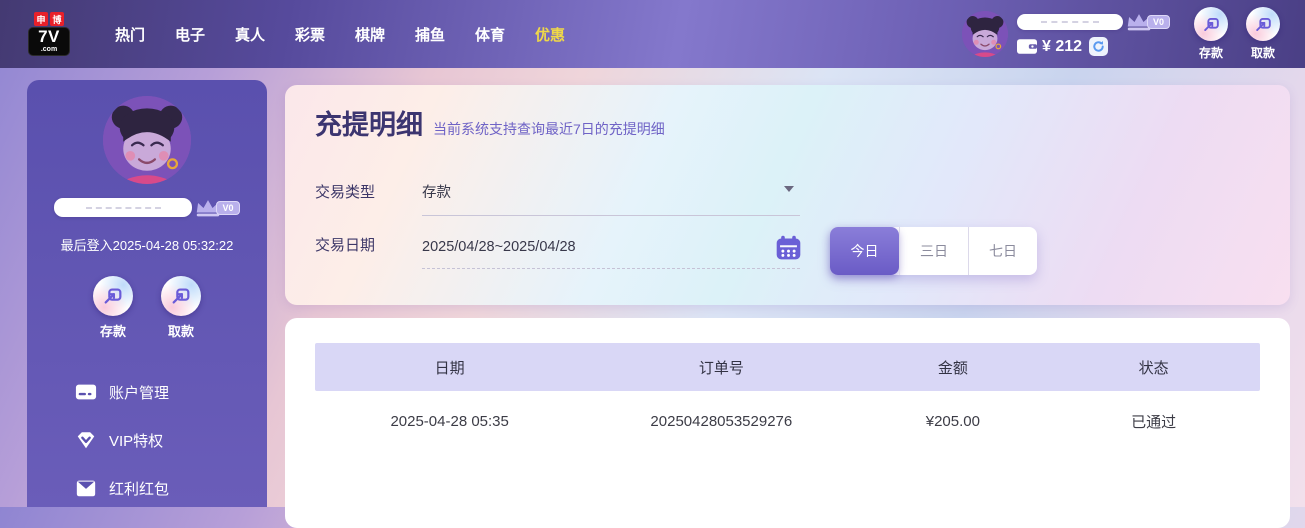 This screenshot has width=1305, height=528. Describe the element at coordinates (345, 245) in the screenshot. I see `transaction-date-label: 交易日期` at that location.